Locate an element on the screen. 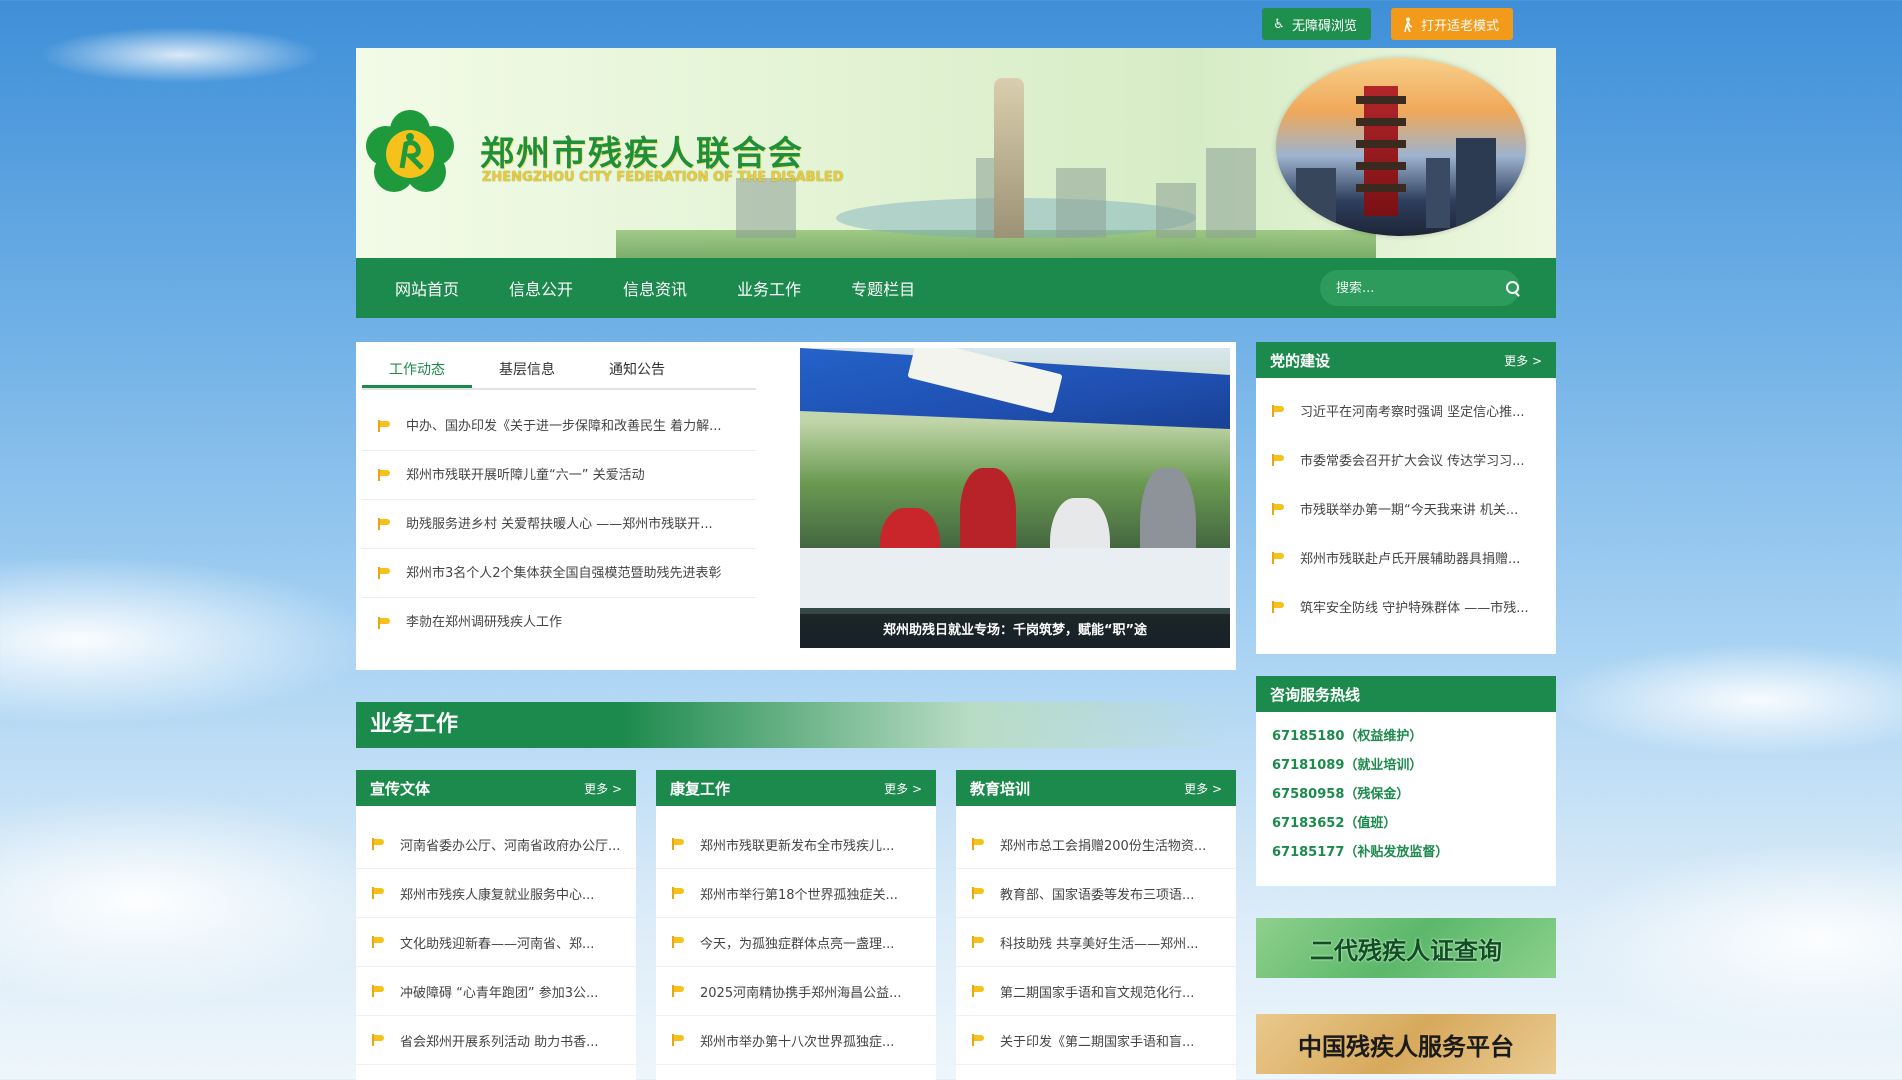 Image resolution: width=1902 pixels, height=1080 pixels. search-box is located at coordinates (1420, 288).